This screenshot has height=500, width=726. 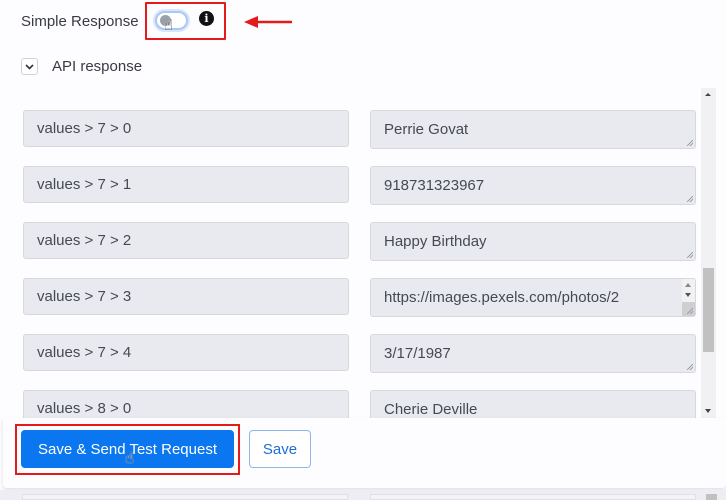 I want to click on annotation-arrow-icon, so click(x=268, y=22).